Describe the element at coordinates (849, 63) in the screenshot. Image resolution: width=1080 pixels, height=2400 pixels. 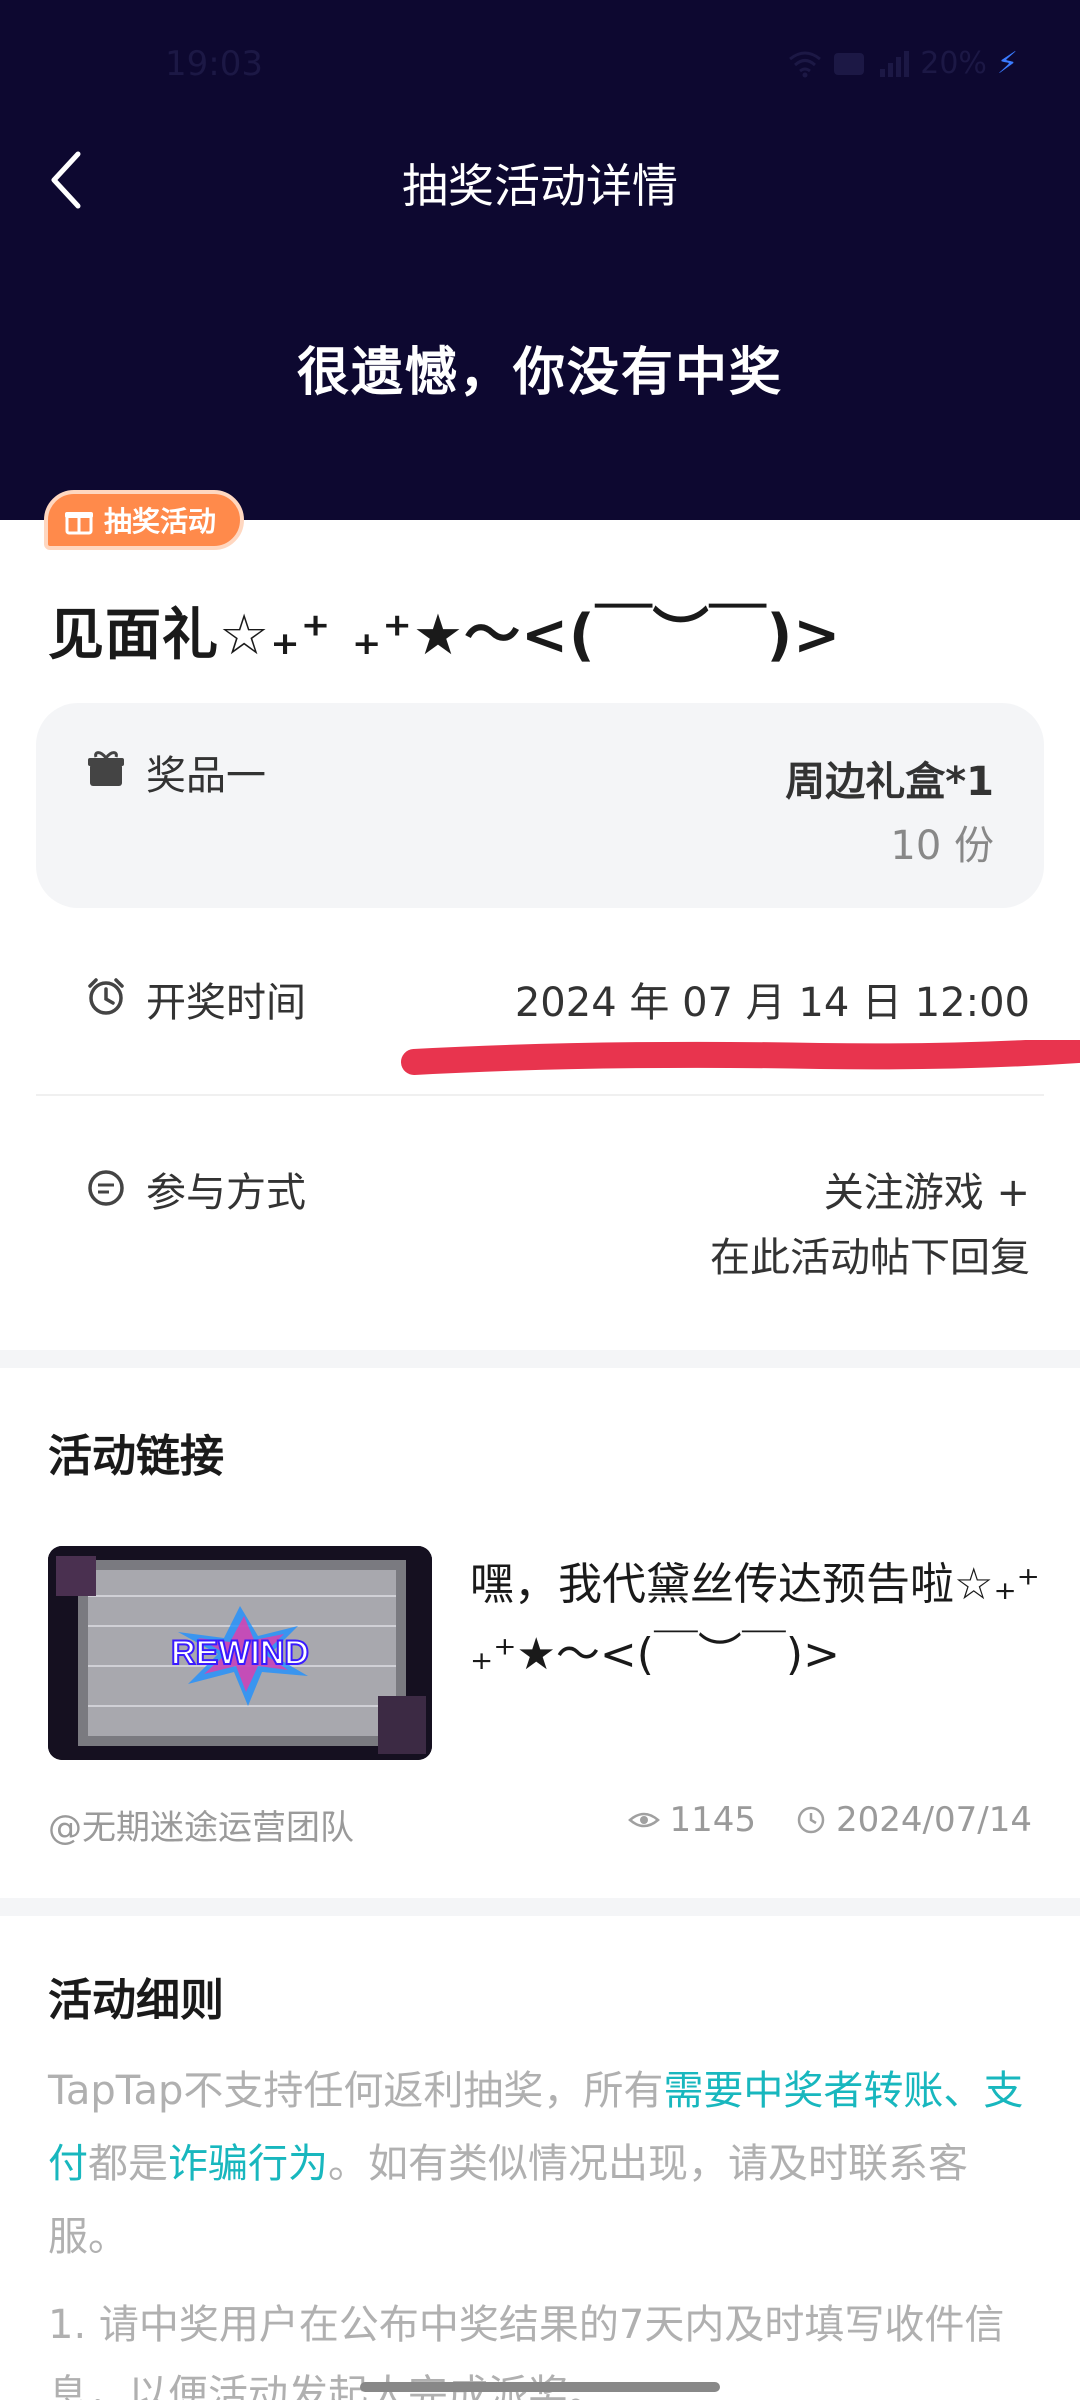
I see `hd-icon` at that location.